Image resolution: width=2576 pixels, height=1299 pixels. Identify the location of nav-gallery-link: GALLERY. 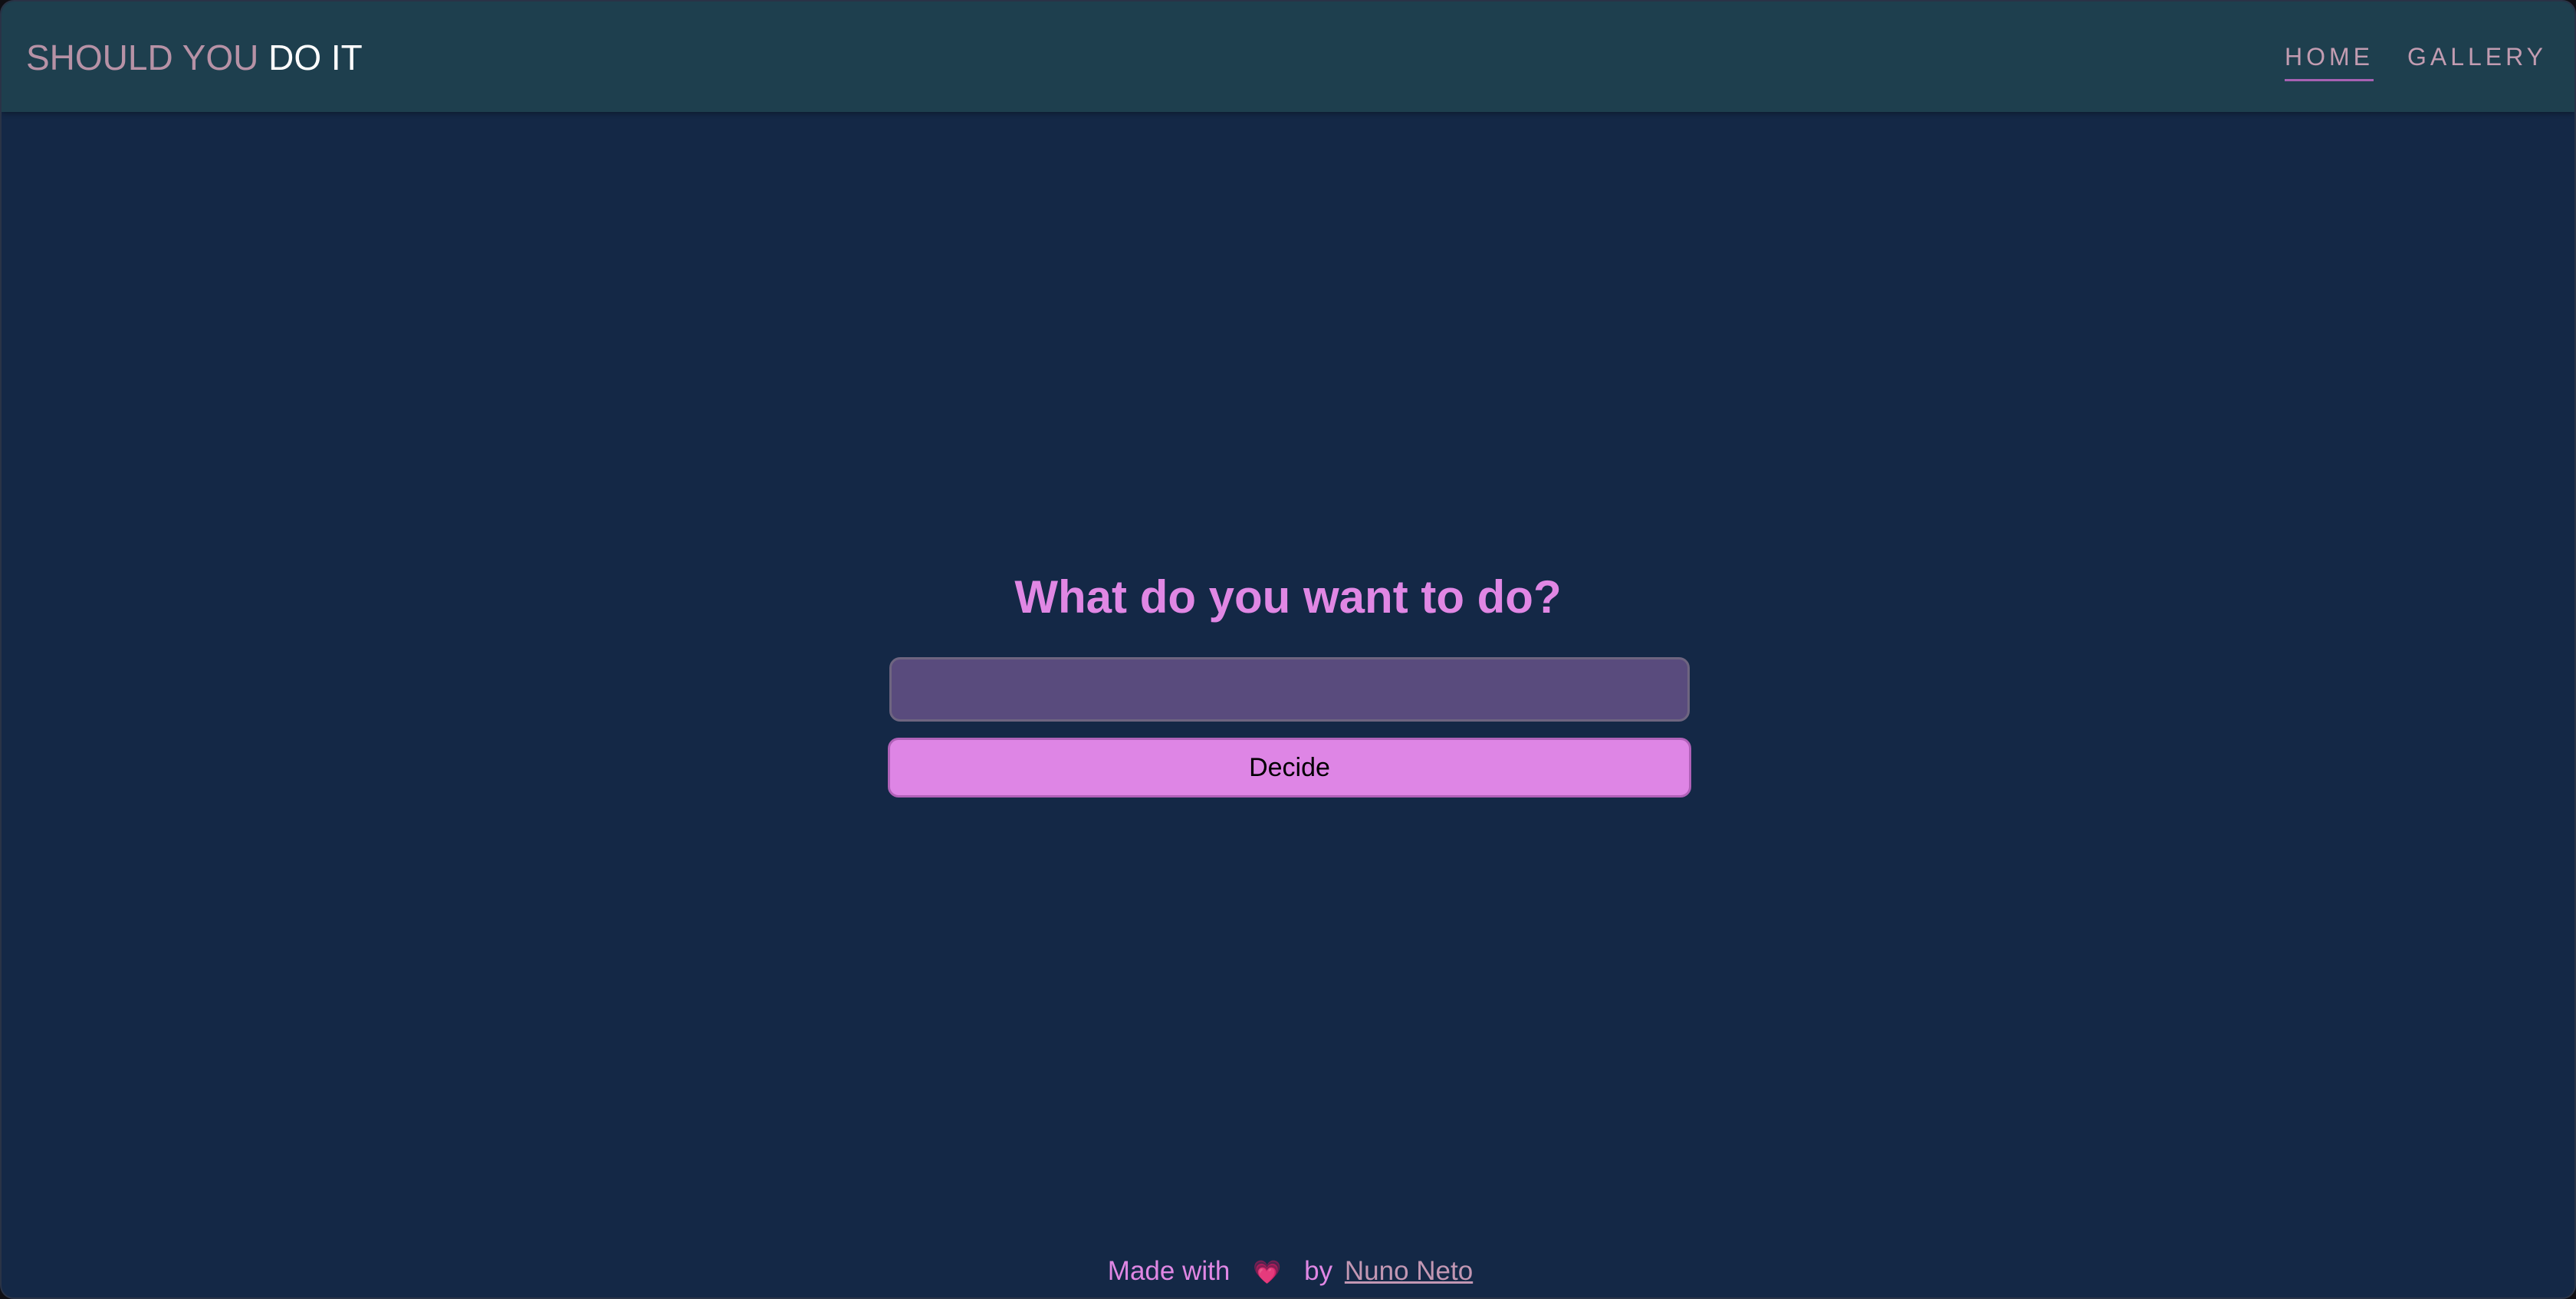
(2477, 62).